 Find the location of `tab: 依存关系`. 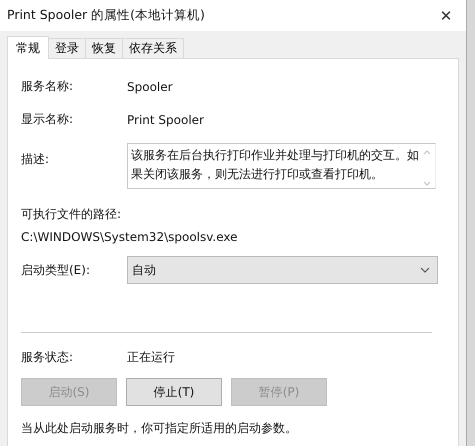

tab: 依存关系 is located at coordinates (153, 48).